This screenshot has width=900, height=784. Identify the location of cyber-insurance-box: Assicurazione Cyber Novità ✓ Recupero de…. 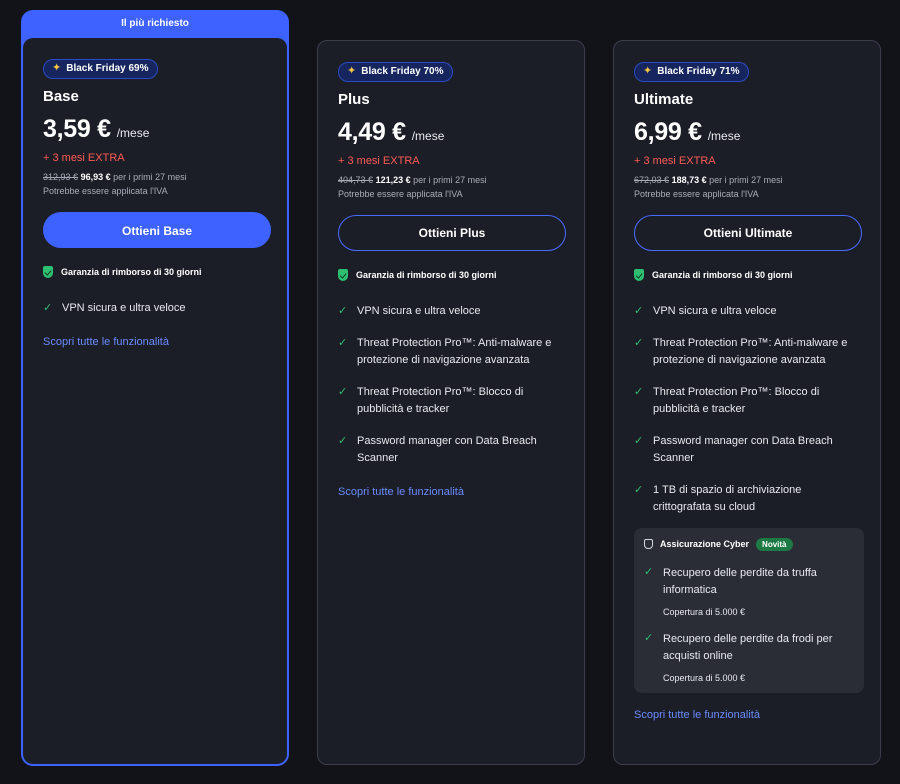
(749, 610).